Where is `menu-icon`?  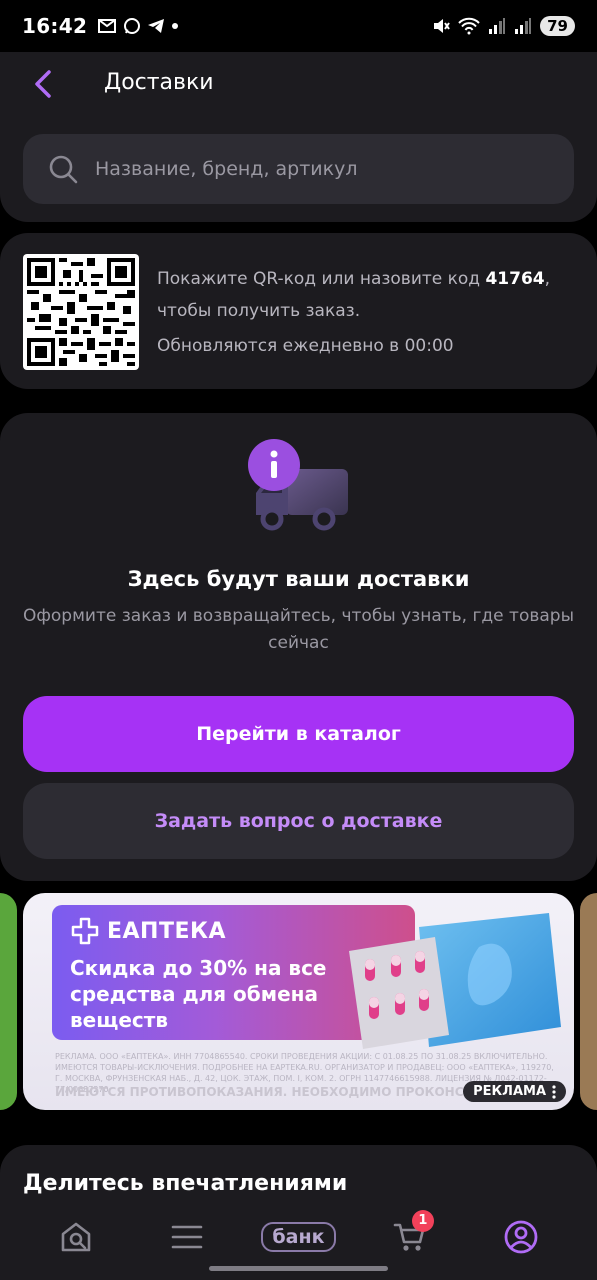
menu-icon is located at coordinates (187, 1236).